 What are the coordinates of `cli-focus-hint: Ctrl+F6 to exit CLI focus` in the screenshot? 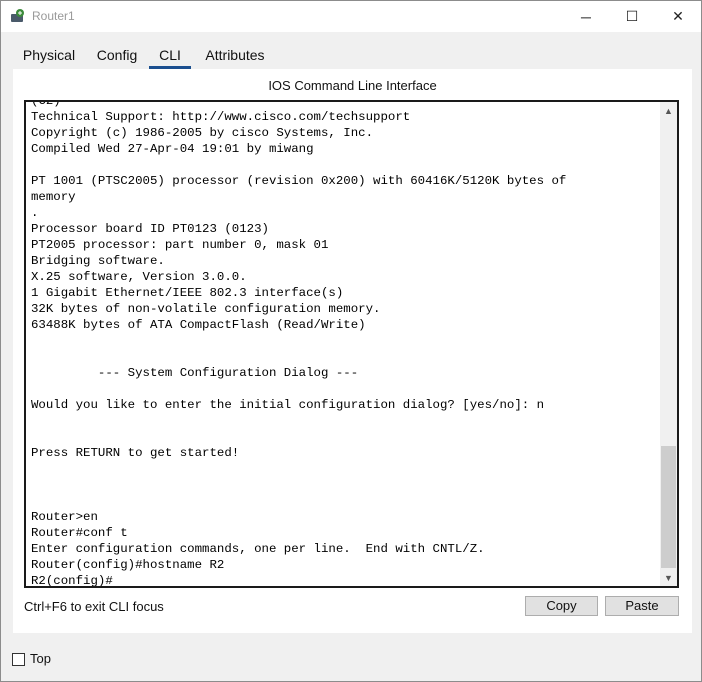 It's located at (94, 606).